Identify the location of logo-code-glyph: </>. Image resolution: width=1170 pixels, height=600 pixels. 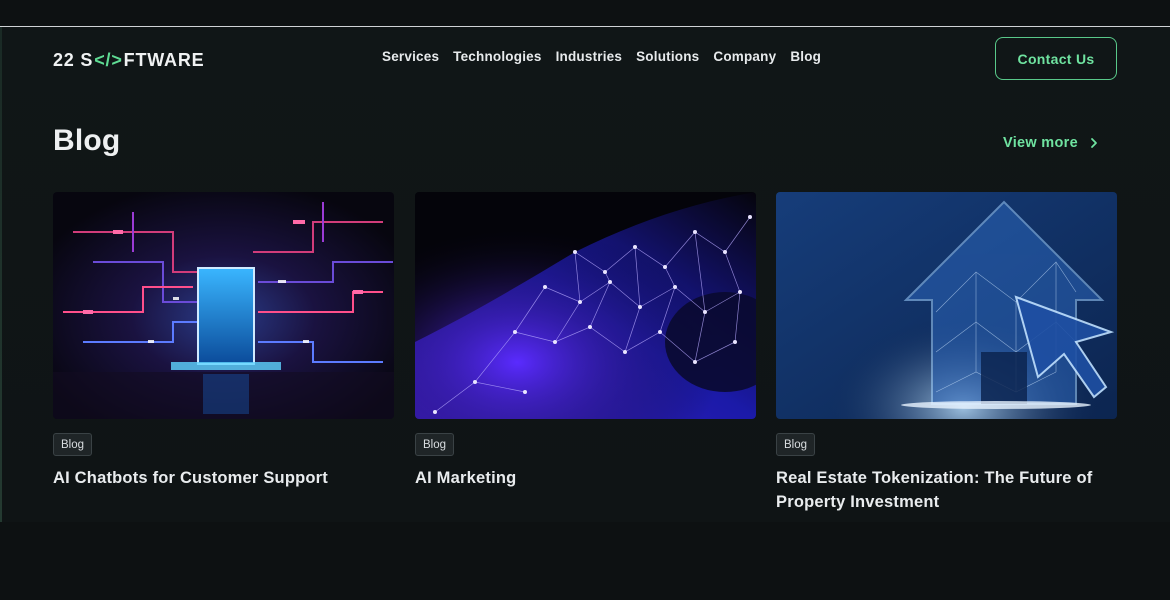
(108, 59).